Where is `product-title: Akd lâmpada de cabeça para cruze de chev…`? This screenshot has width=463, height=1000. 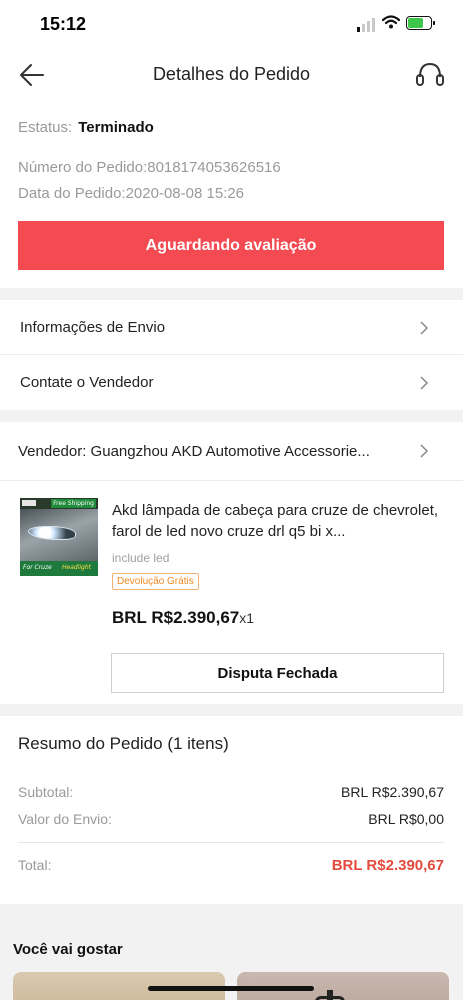
product-title: Akd lâmpada de cabeça para cruze de chev… is located at coordinates (278, 521).